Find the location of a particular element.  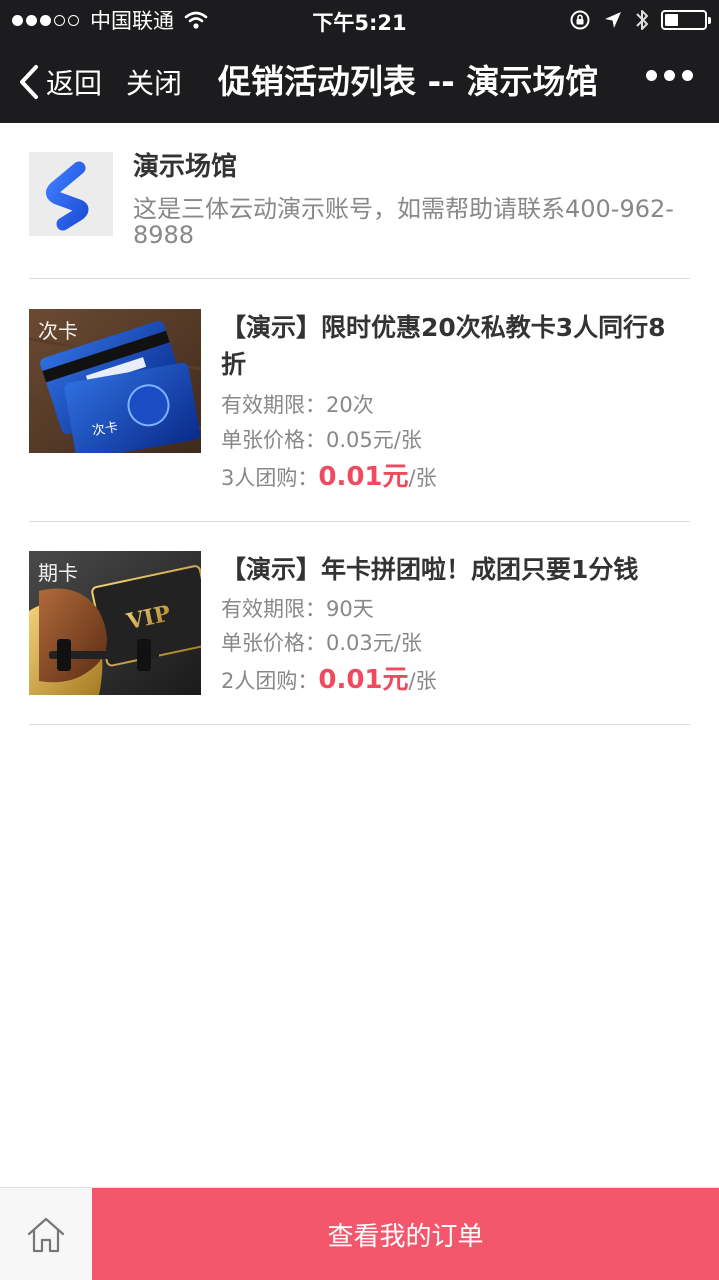

home-icon is located at coordinates (46, 1234).